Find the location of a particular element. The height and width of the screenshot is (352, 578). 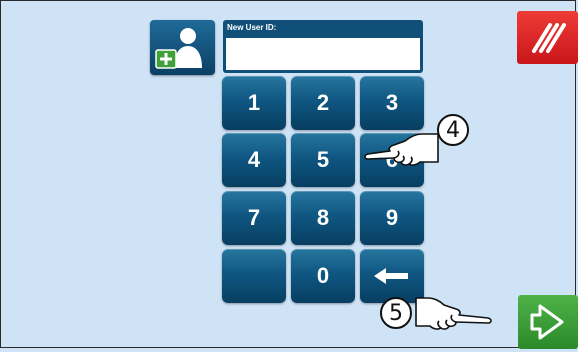

key-9: 9 is located at coordinates (392, 218).